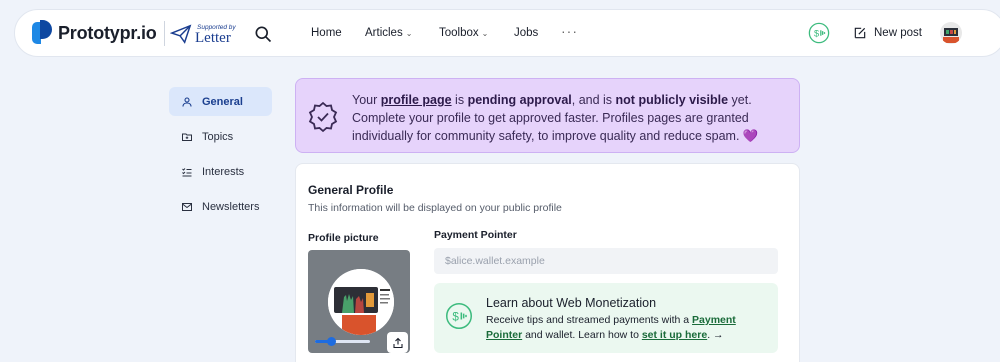 The width and height of the screenshot is (1000, 362). What do you see at coordinates (674, 335) in the screenshot?
I see `setup-link: set it up here` at bounding box center [674, 335].